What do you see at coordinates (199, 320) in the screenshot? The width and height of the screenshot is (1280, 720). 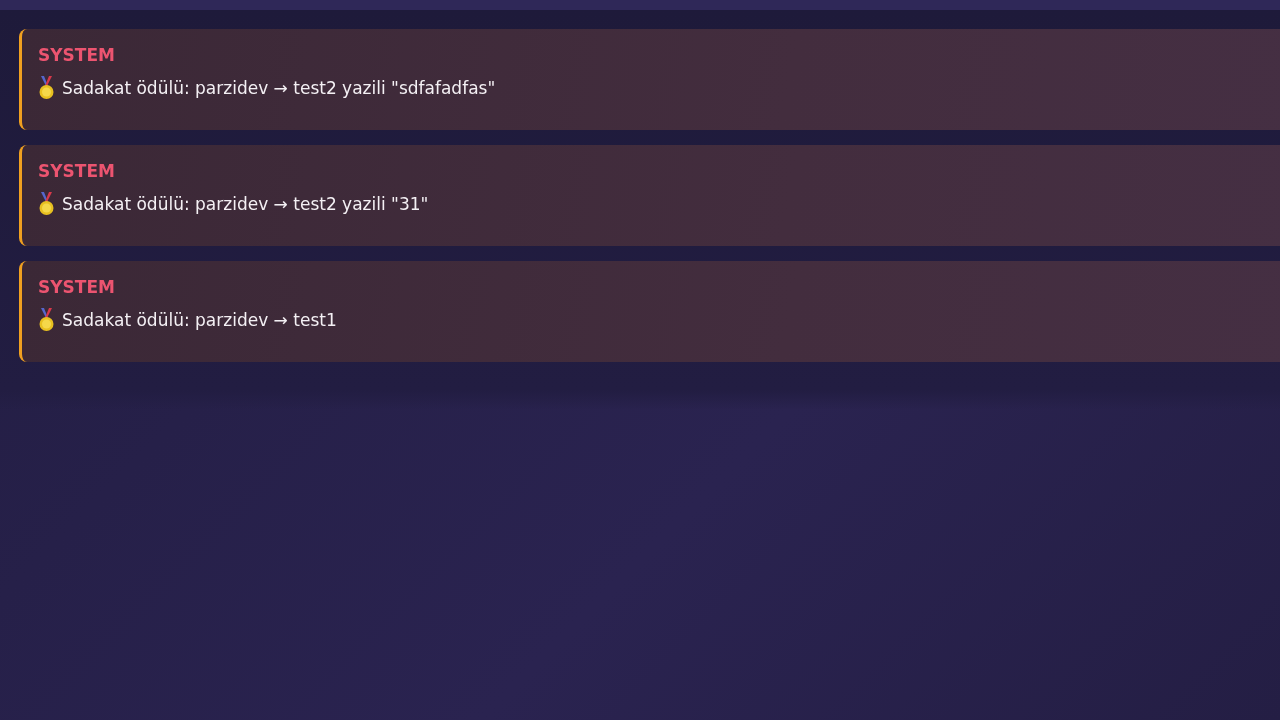 I see `message-text: Sadakat ödülü: parzidev → test1` at bounding box center [199, 320].